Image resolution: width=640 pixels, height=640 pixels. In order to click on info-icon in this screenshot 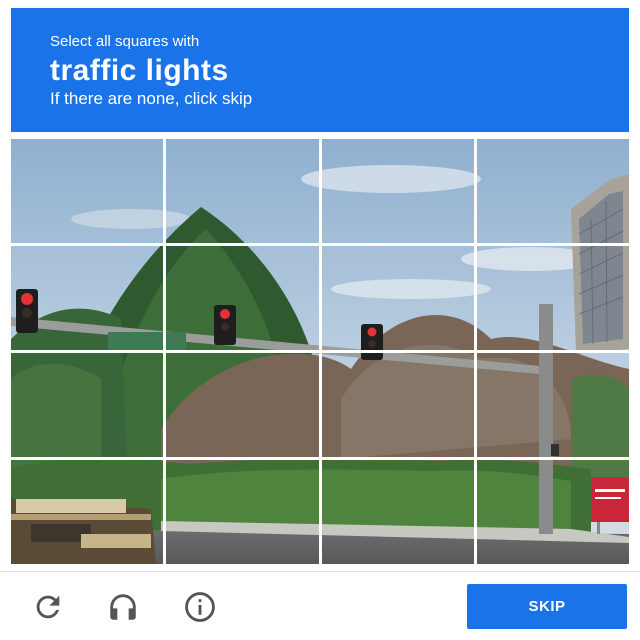, I will do `click(200, 607)`.